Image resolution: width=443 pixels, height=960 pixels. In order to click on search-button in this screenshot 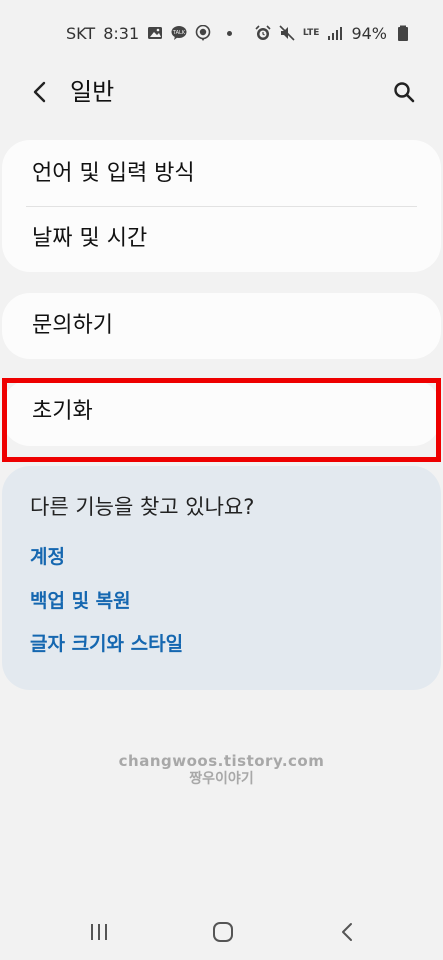, I will do `click(404, 92)`.